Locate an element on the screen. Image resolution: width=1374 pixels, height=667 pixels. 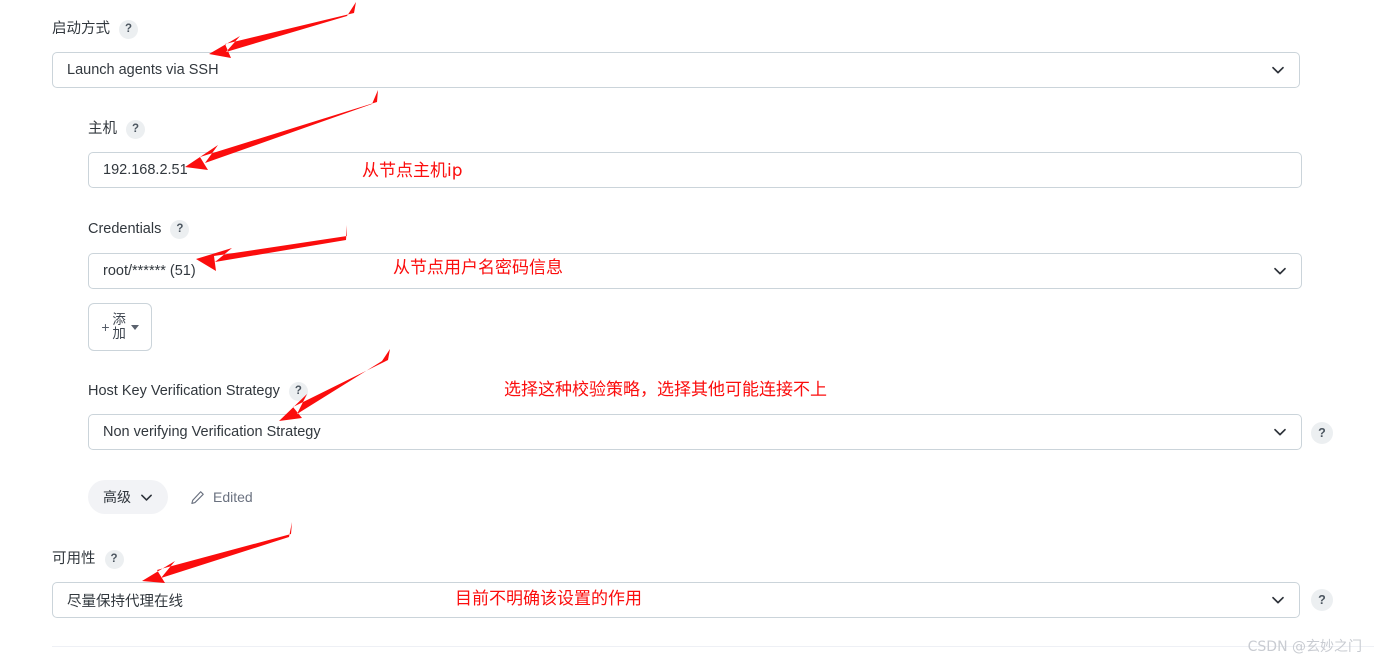
launch-method-label: 启动方式 ? is located at coordinates (95, 29).